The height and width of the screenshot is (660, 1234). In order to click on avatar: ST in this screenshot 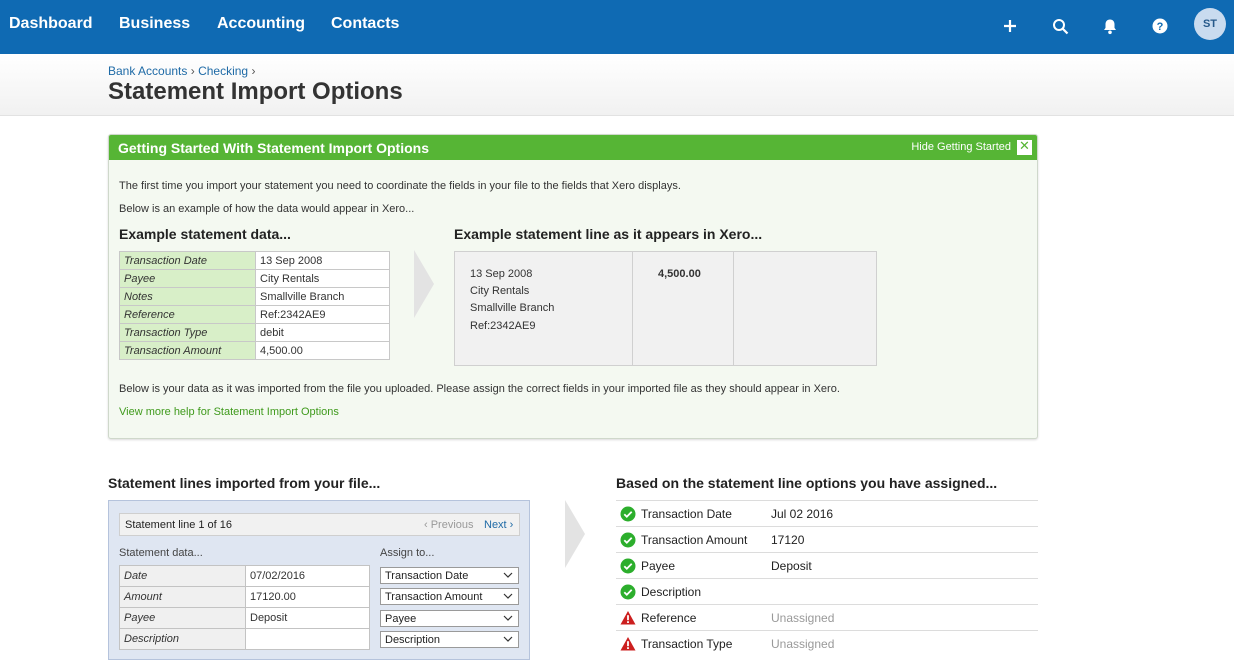, I will do `click(1210, 24)`.